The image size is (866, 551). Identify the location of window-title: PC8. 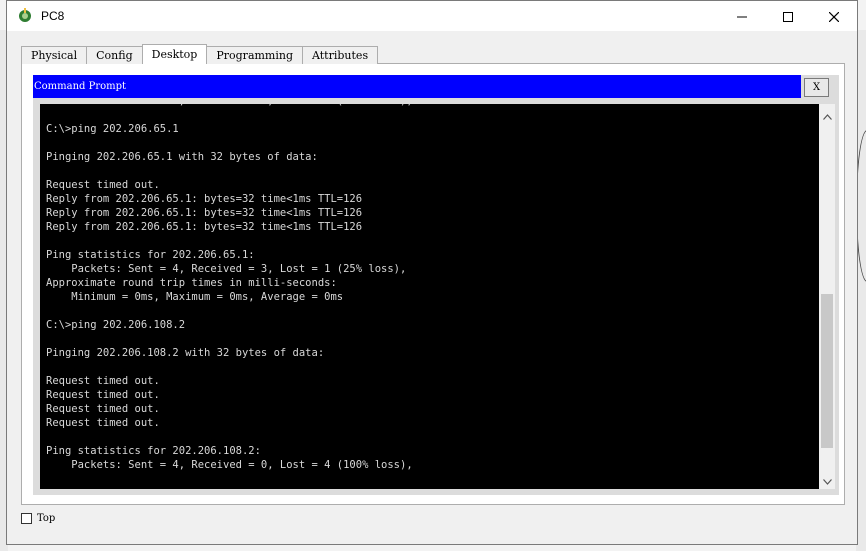
(53, 16).